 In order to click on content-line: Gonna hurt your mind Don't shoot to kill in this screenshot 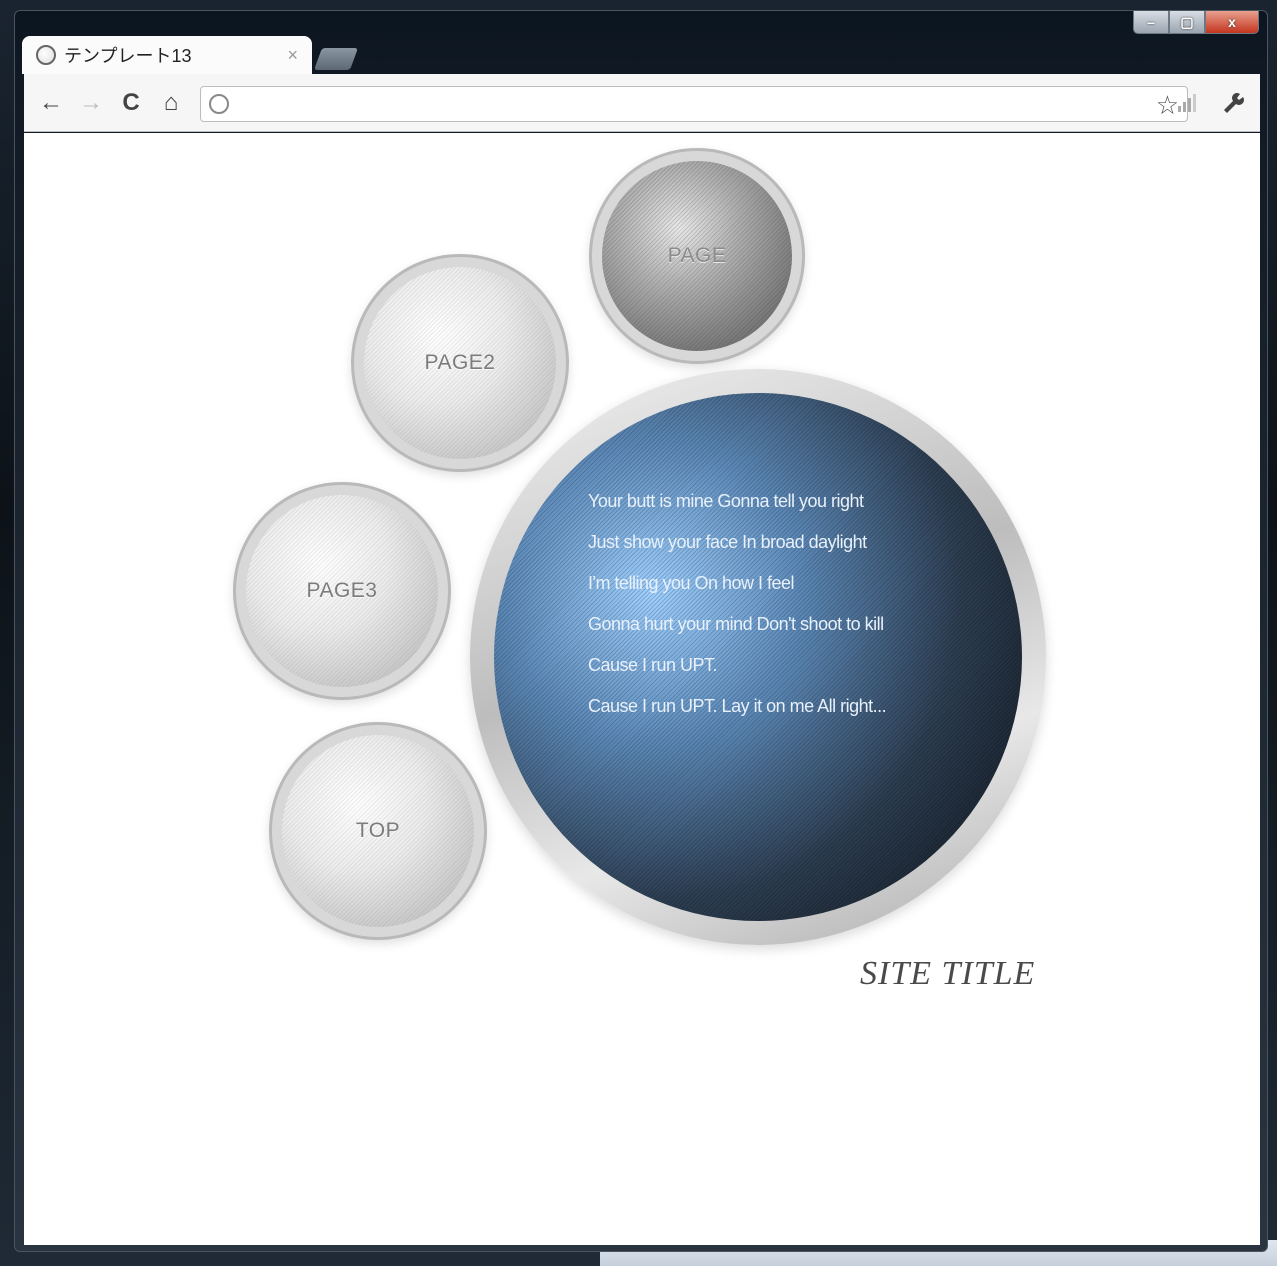, I will do `click(736, 624)`.